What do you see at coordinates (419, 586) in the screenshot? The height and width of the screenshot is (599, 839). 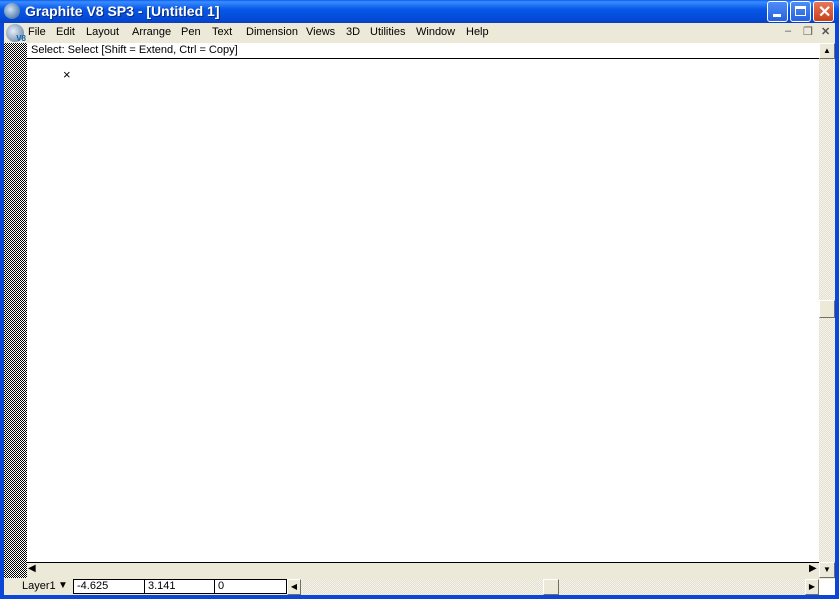 I see `status-bar: Layer1 ▼ -4.625 3.141 0 ◀ ▶` at bounding box center [419, 586].